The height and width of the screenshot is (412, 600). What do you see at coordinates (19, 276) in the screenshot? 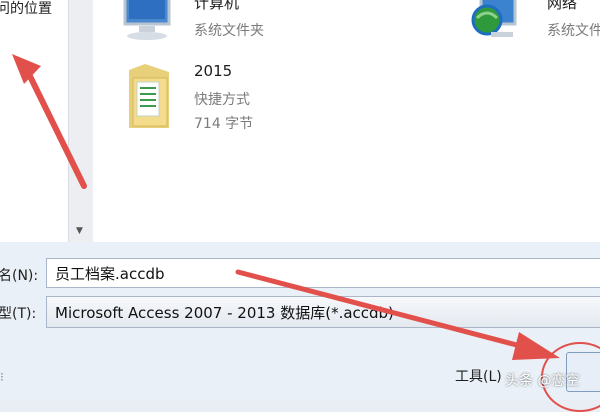
I see `filename-label: 名(N):` at bounding box center [19, 276].